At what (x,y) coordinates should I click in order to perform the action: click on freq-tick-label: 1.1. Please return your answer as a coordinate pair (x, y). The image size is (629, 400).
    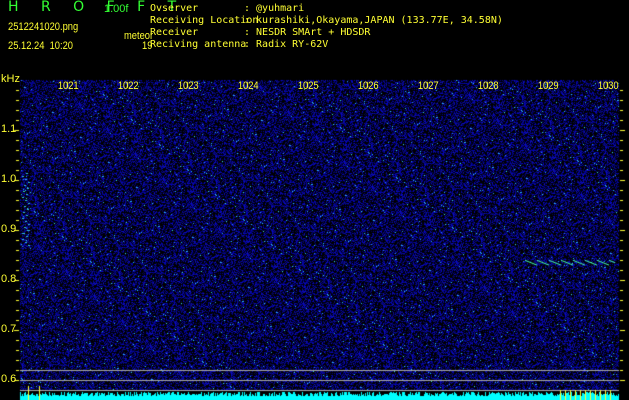
    Looking at the image, I should click on (9, 129).